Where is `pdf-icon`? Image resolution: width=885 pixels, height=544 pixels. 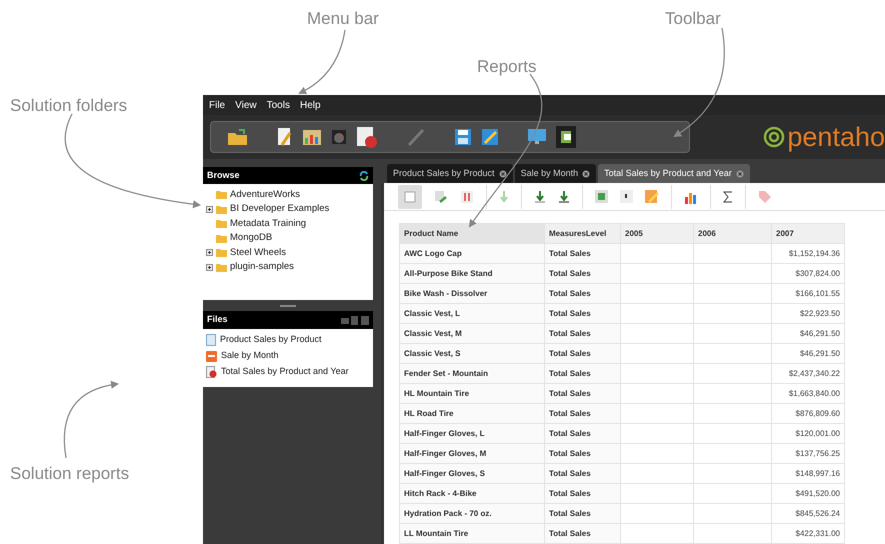 pdf-icon is located at coordinates (211, 356).